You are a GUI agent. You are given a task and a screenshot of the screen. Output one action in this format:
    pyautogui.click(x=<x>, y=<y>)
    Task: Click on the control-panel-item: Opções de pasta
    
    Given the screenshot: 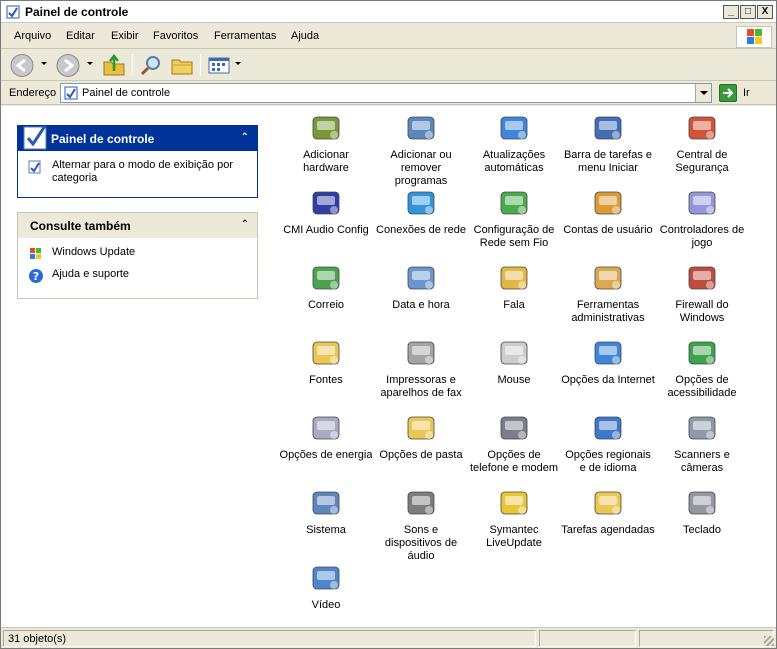 What is the action you would take?
    pyautogui.click(x=421, y=436)
    